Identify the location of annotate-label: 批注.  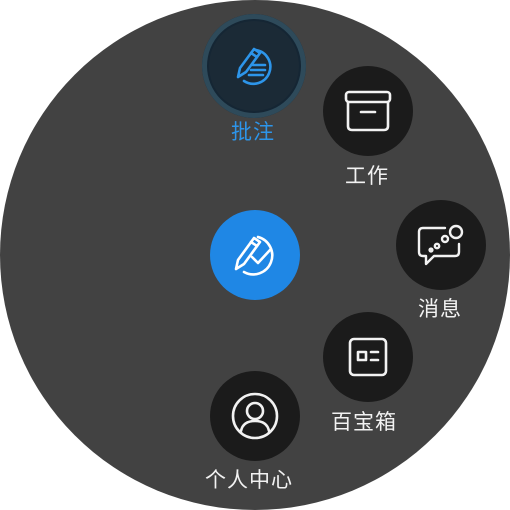
(253, 132).